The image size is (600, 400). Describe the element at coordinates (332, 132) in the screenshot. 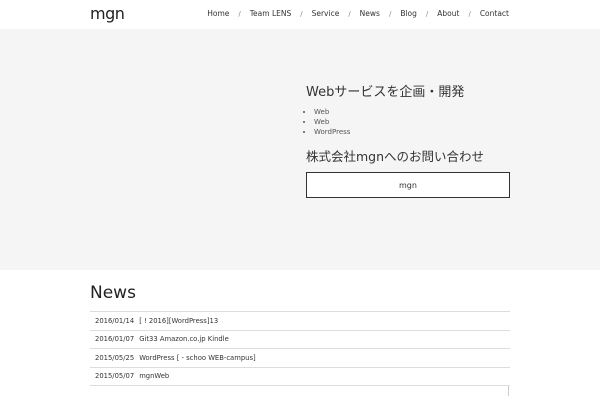

I see `hero-feature-item: WordPress` at that location.